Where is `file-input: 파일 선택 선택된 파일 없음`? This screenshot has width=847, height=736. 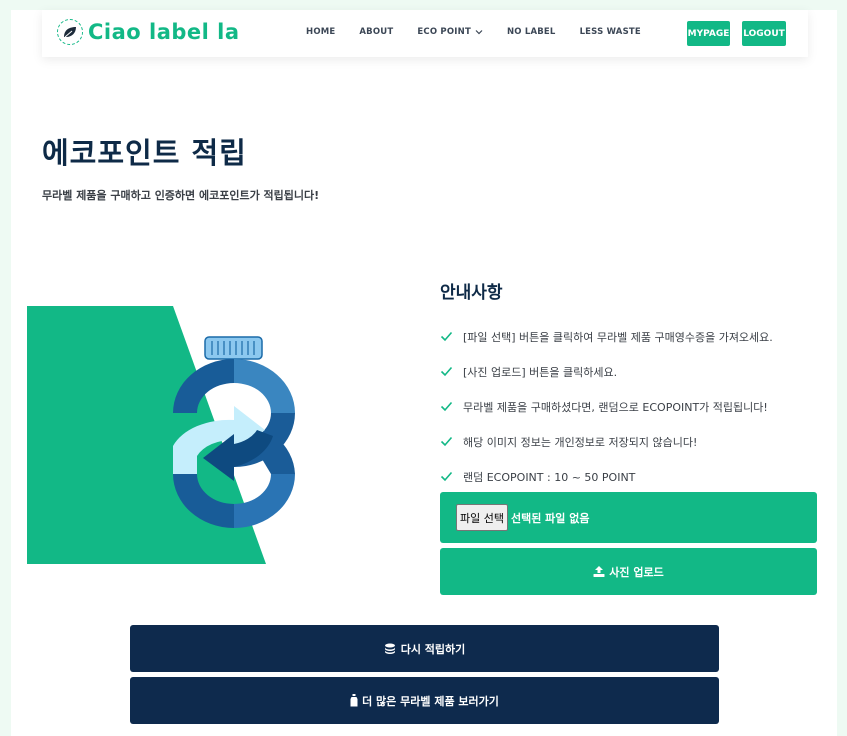
file-input: 파일 선택 선택된 파일 없음 is located at coordinates (628, 517).